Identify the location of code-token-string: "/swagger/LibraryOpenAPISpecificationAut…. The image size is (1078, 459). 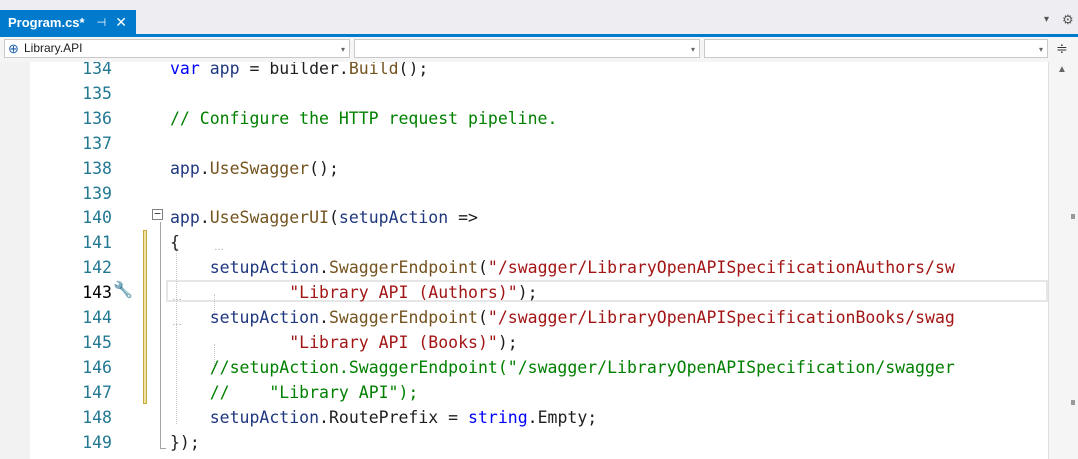
(721, 268).